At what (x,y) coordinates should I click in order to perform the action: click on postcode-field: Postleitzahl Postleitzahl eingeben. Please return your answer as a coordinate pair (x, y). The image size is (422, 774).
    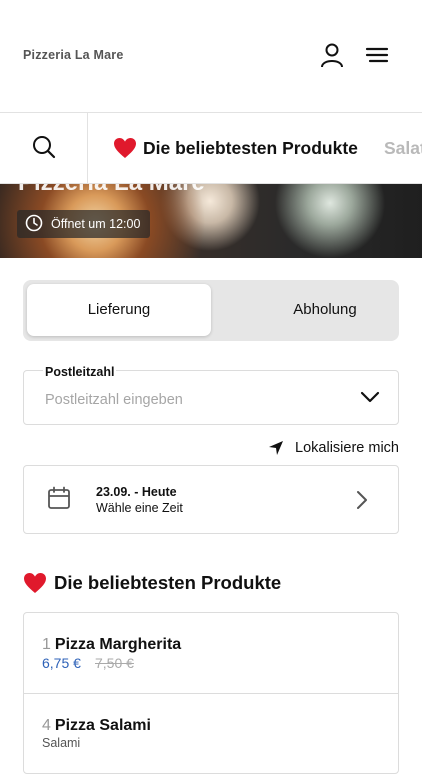
    Looking at the image, I should click on (211, 395).